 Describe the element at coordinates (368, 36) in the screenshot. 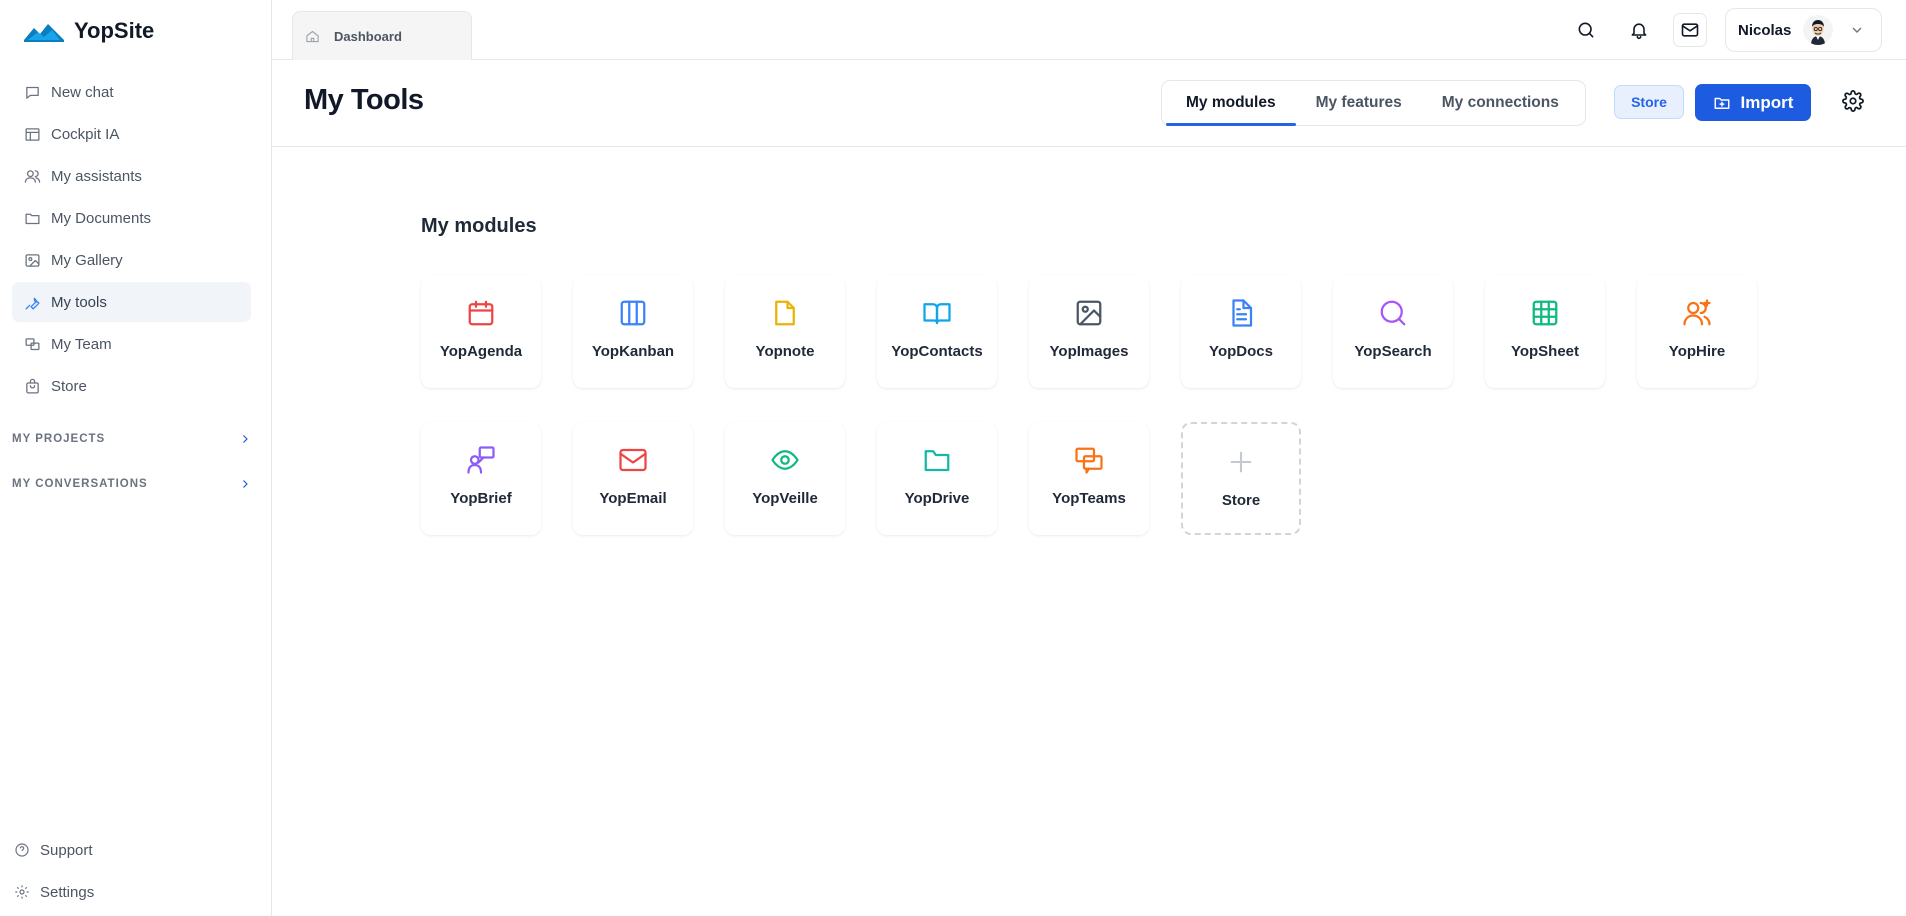

I see `tab-dashboard-label: Dashboard` at that location.